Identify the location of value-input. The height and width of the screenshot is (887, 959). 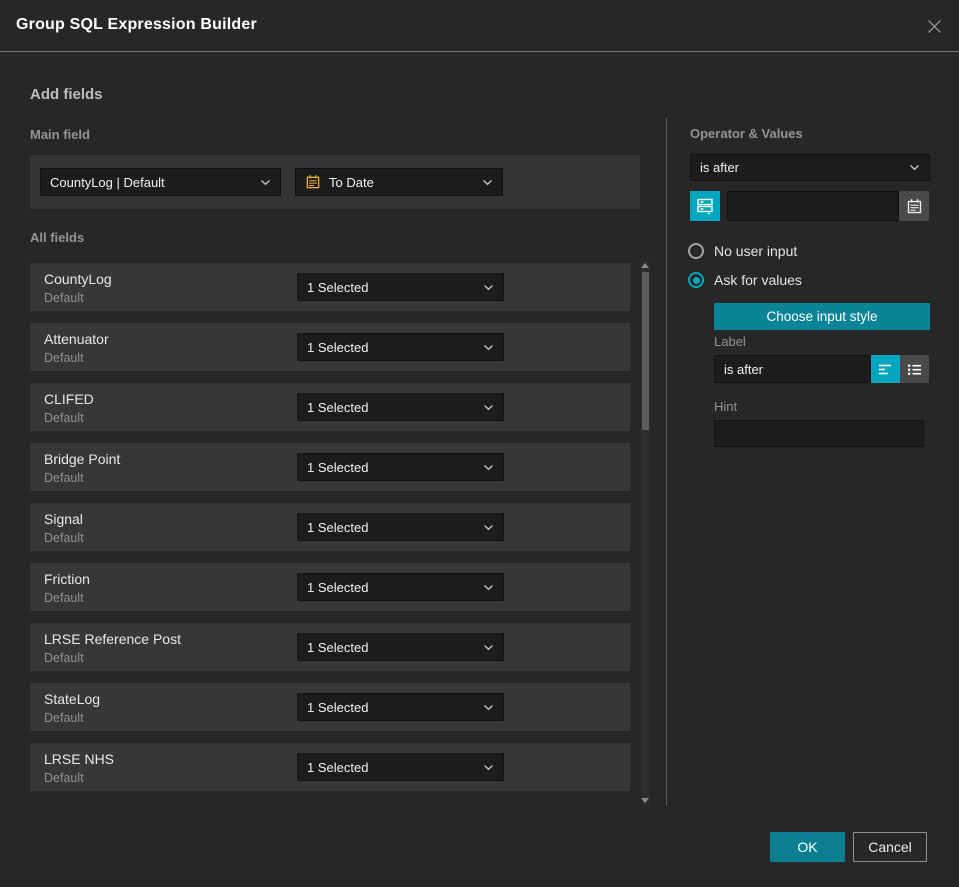
(813, 206).